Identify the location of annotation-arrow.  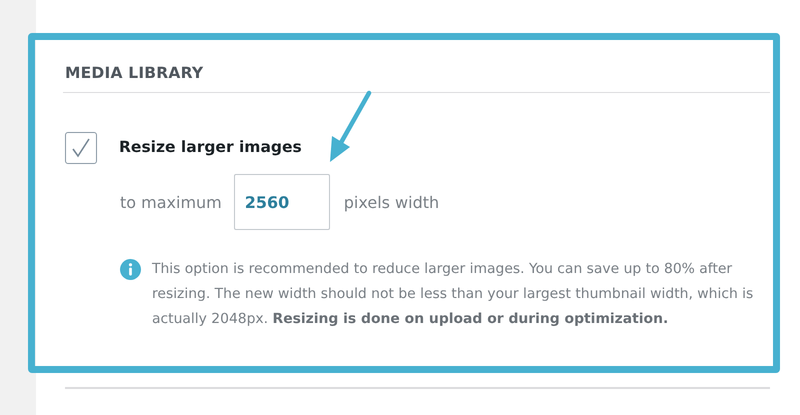
(351, 126).